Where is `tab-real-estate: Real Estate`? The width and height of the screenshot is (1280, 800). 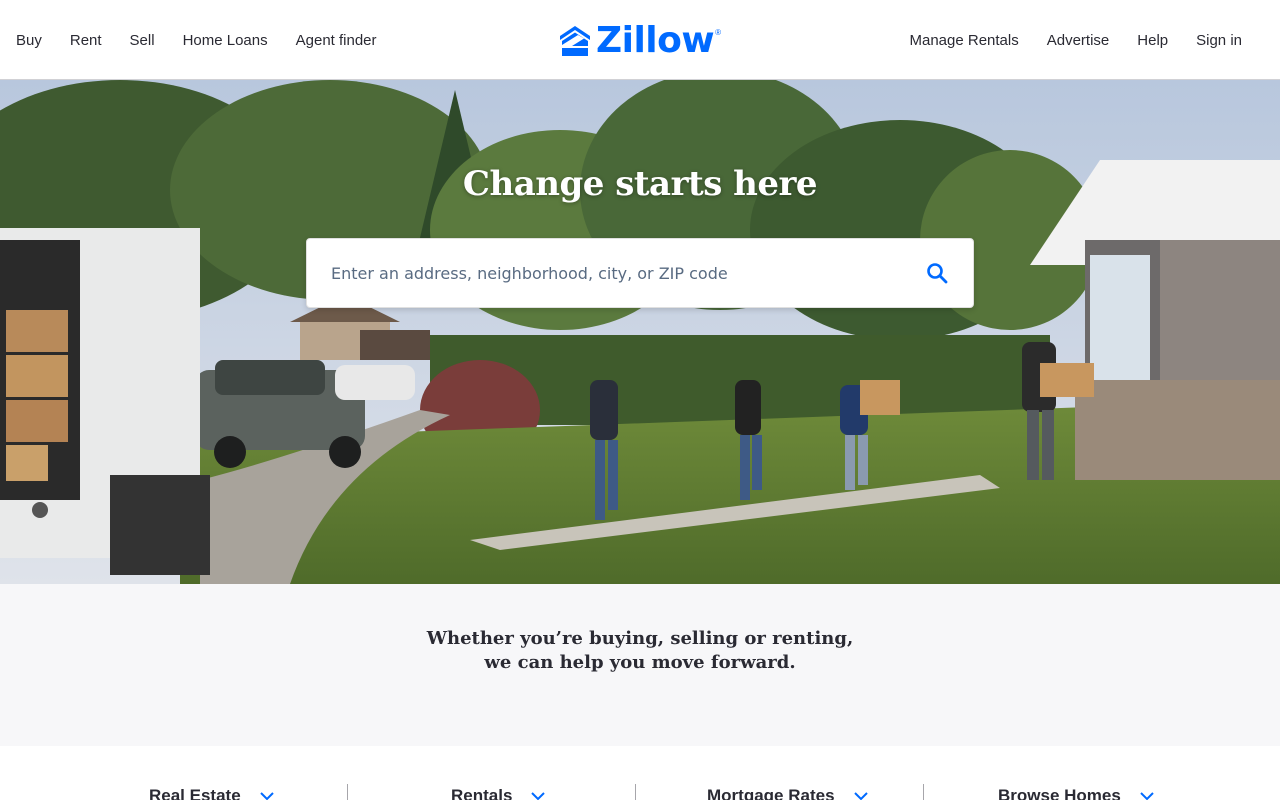
tab-real-estate: Real Estate is located at coordinates (212, 793).